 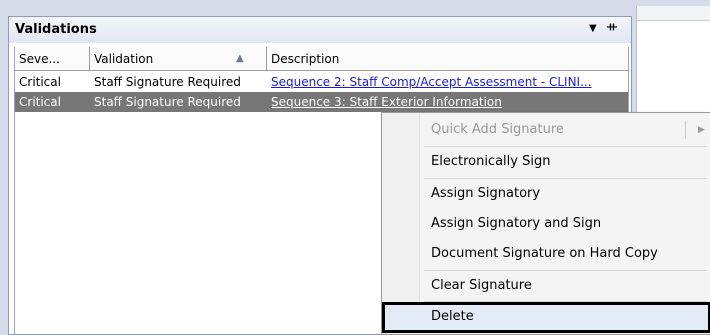 I want to click on menu-item-label: Electronically Sign, so click(x=491, y=161).